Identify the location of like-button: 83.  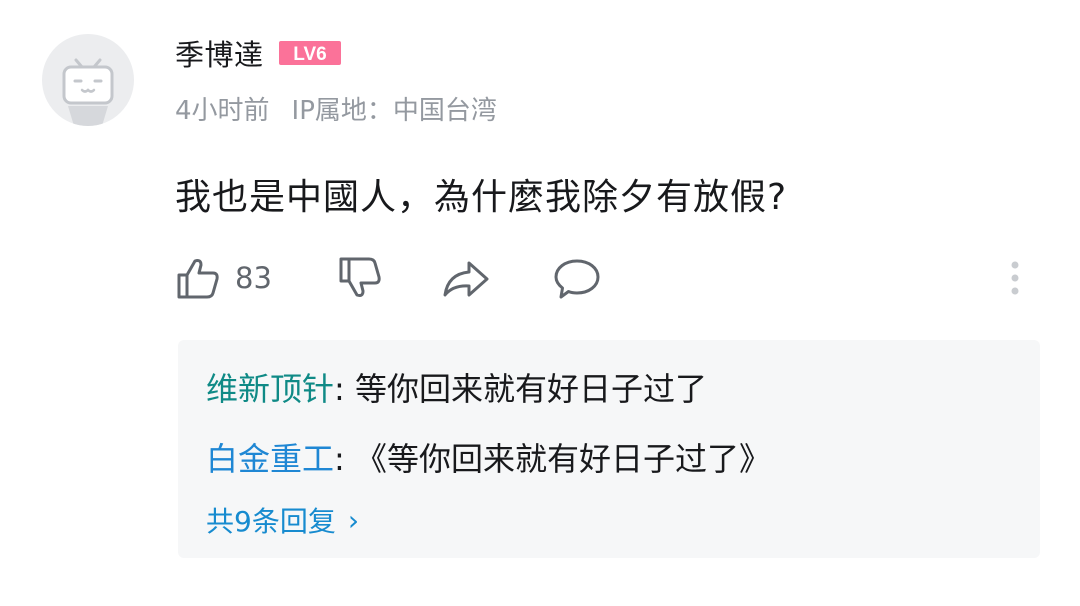
(223, 278).